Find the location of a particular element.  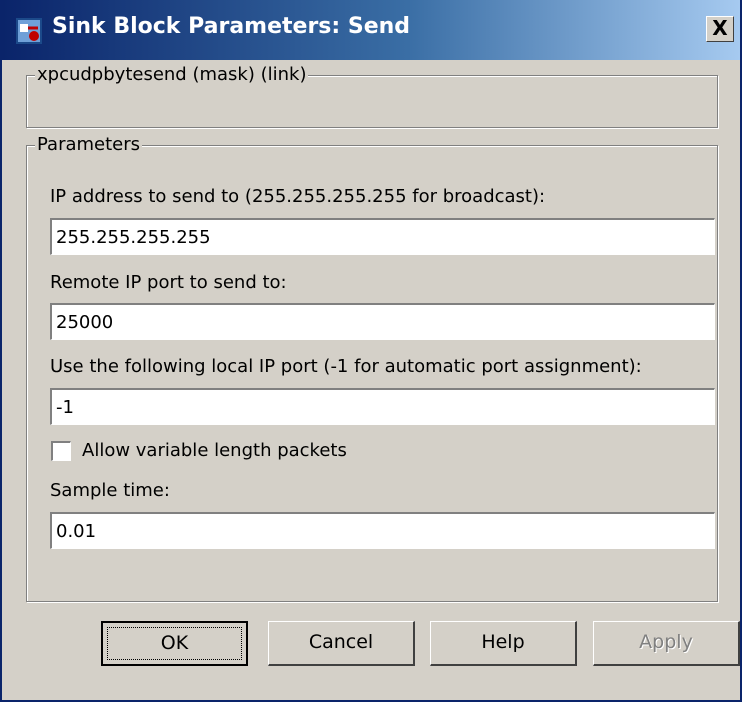

parameters-group-legend: Parameters is located at coordinates (89, 145).